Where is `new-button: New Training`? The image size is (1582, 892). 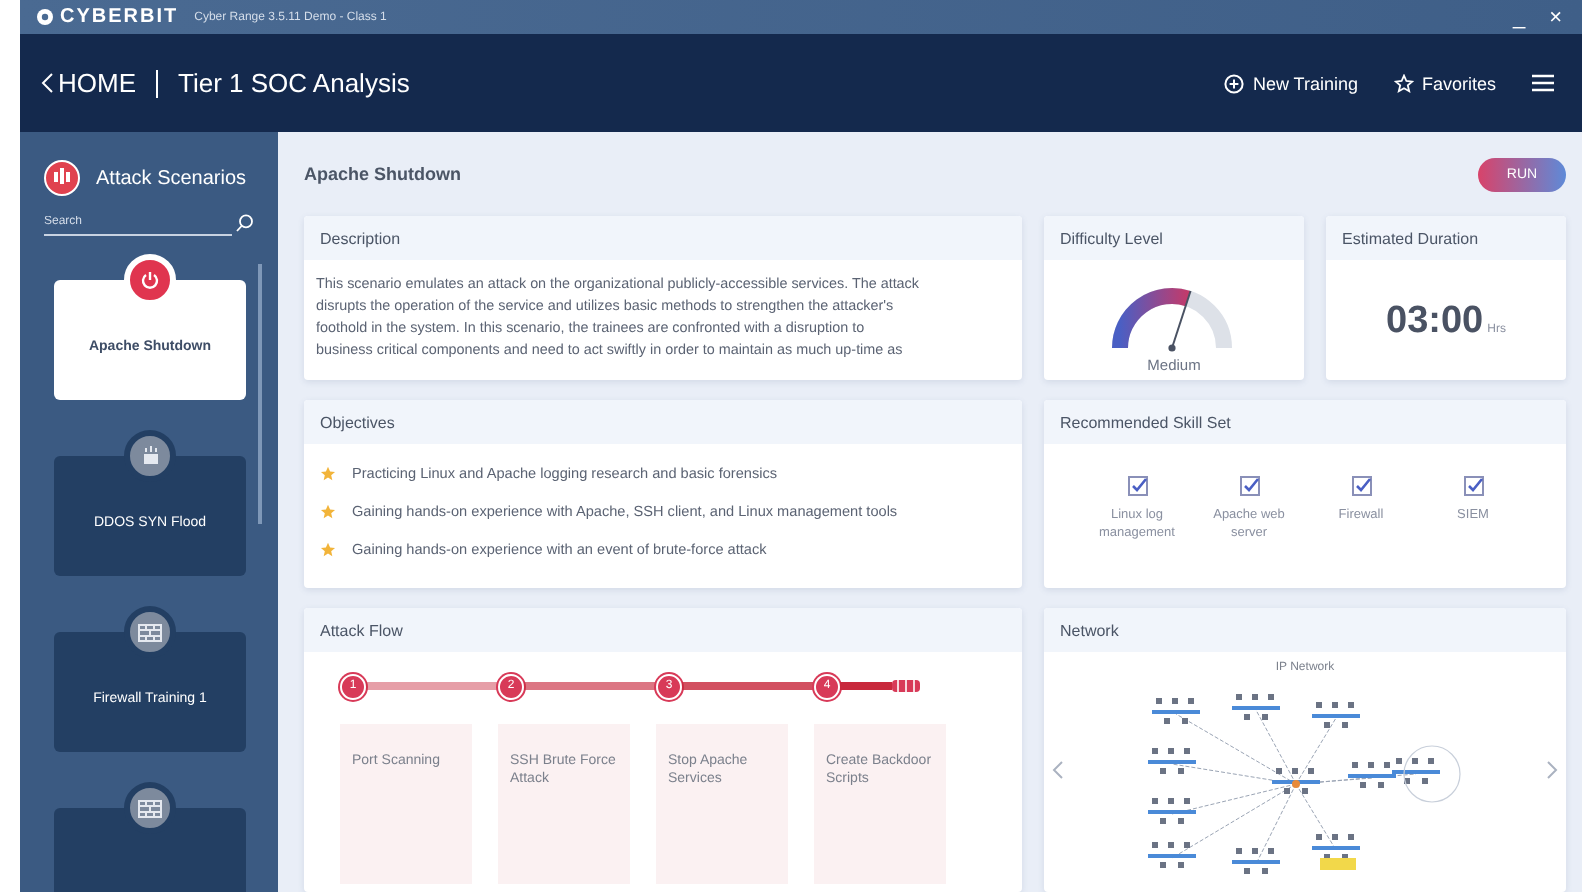
new-button: New Training is located at coordinates (1291, 83).